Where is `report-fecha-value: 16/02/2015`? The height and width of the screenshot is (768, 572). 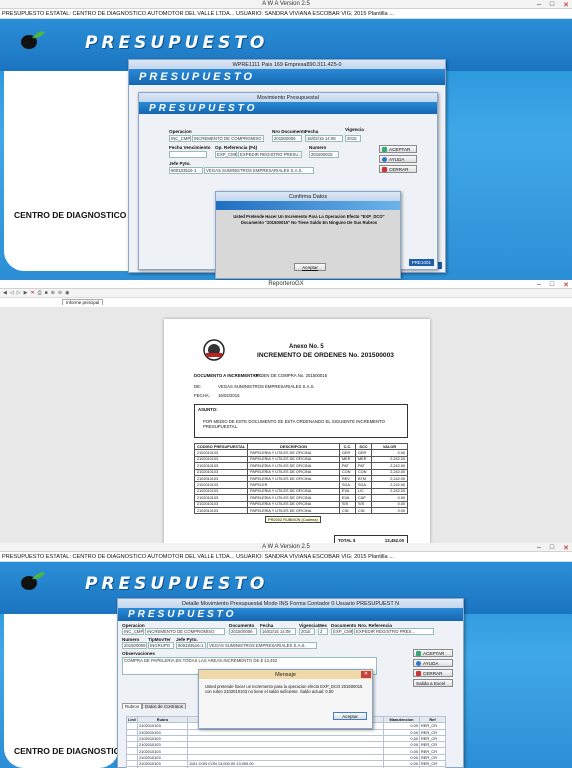 report-fecha-value: 16/02/2015 is located at coordinates (229, 395).